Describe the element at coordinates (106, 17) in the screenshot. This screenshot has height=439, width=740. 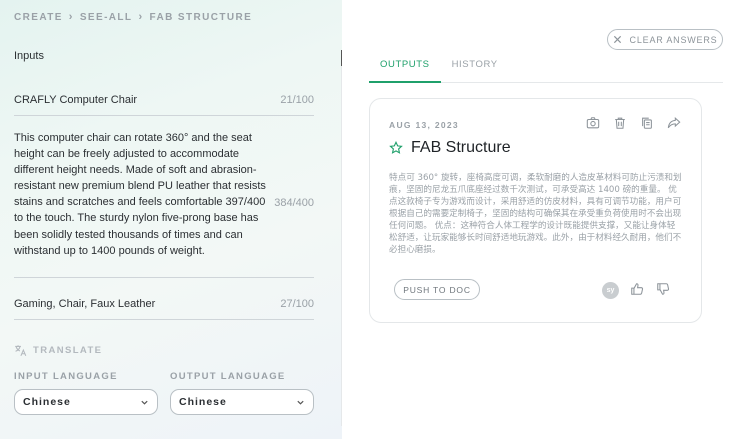
I see `breadcrumb-see-all: SEE-ALL` at that location.